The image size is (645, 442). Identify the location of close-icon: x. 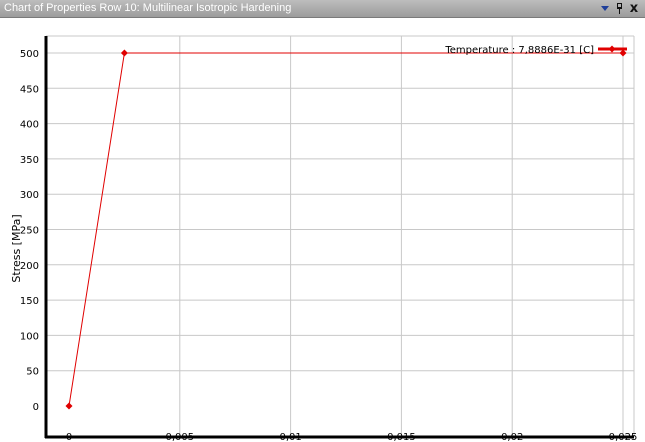
(634, 8).